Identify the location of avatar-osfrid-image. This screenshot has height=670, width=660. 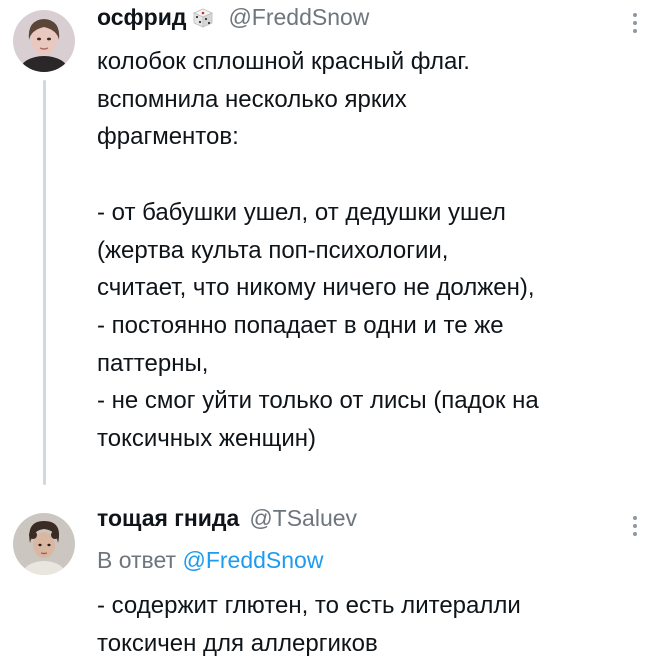
(44, 41).